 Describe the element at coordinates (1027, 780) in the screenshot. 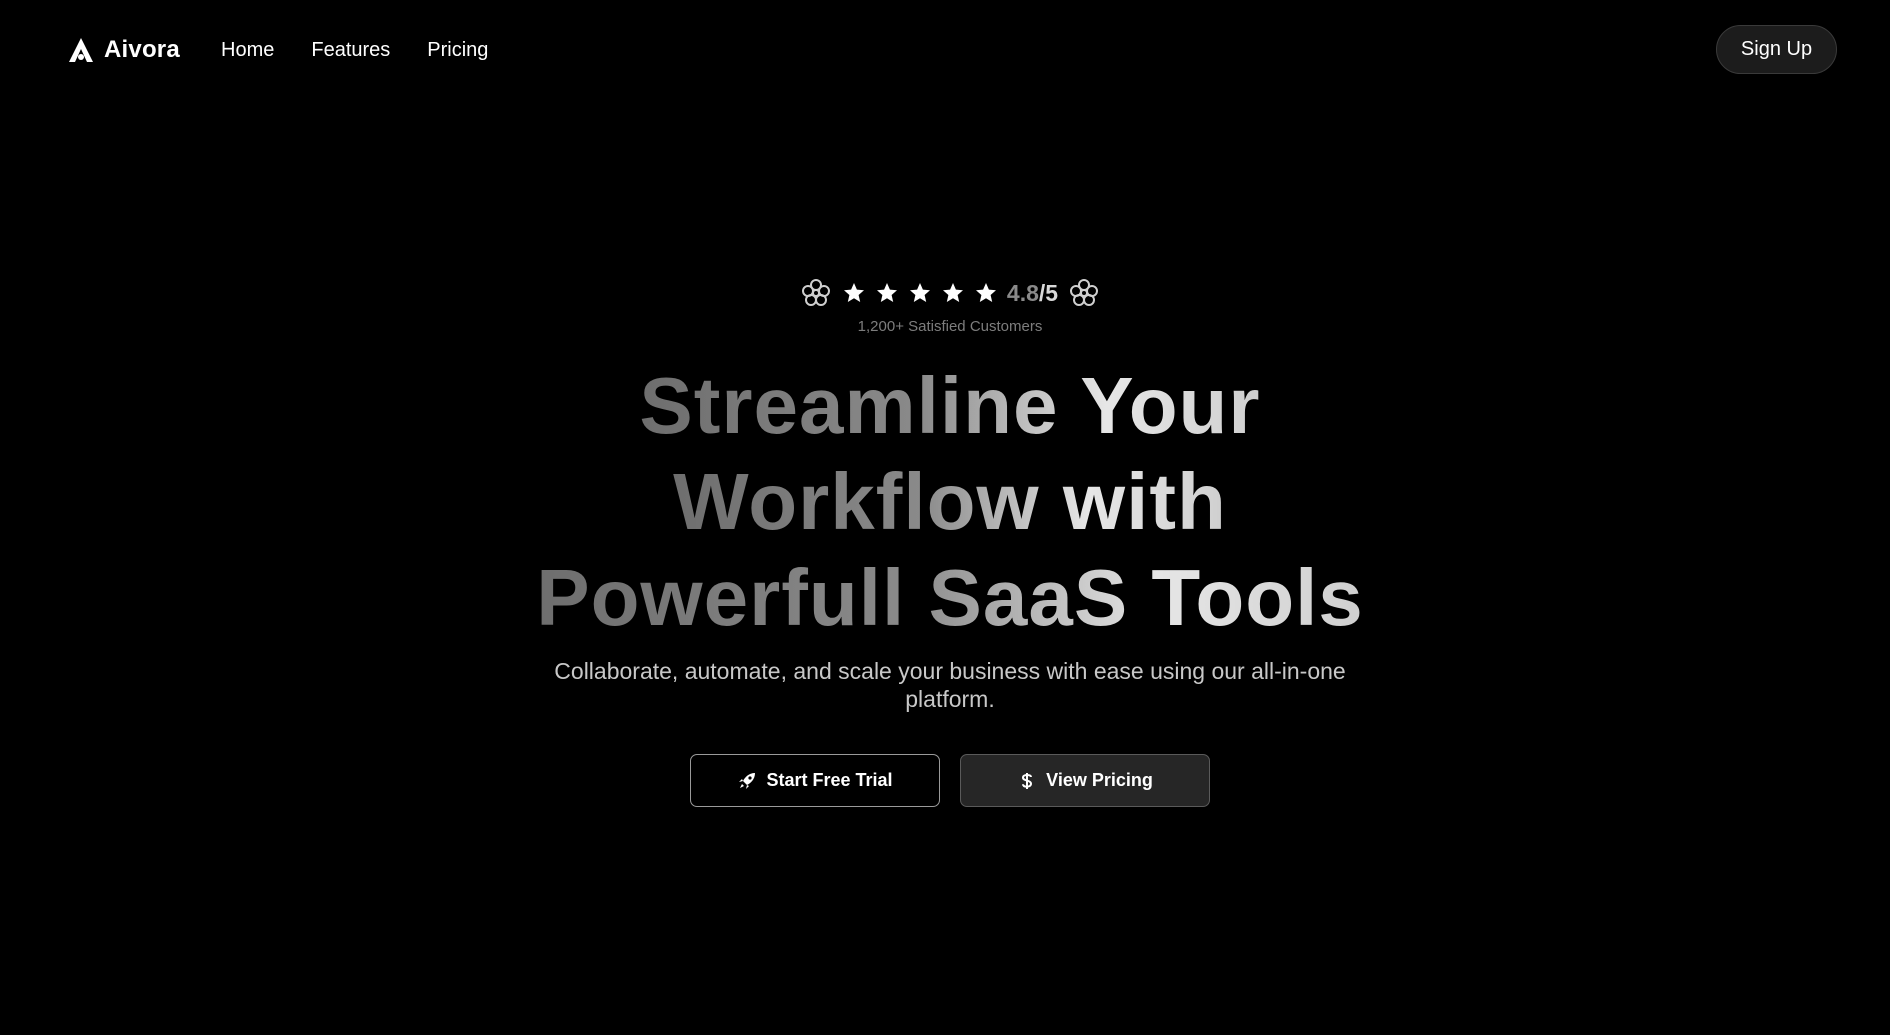

I see `dollar-icon` at that location.